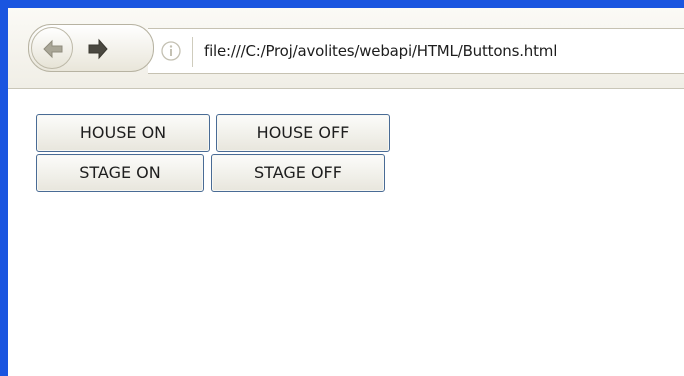 Image resolution: width=684 pixels, height=376 pixels. What do you see at coordinates (298, 173) in the screenshot?
I see `stage-off-button: STAGE OFF` at bounding box center [298, 173].